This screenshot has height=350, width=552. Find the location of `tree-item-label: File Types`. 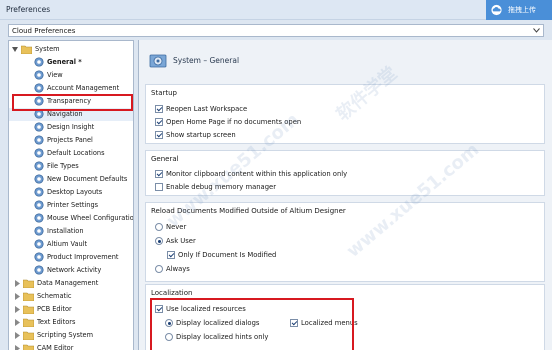

tree-item-label: File Types is located at coordinates (63, 166).